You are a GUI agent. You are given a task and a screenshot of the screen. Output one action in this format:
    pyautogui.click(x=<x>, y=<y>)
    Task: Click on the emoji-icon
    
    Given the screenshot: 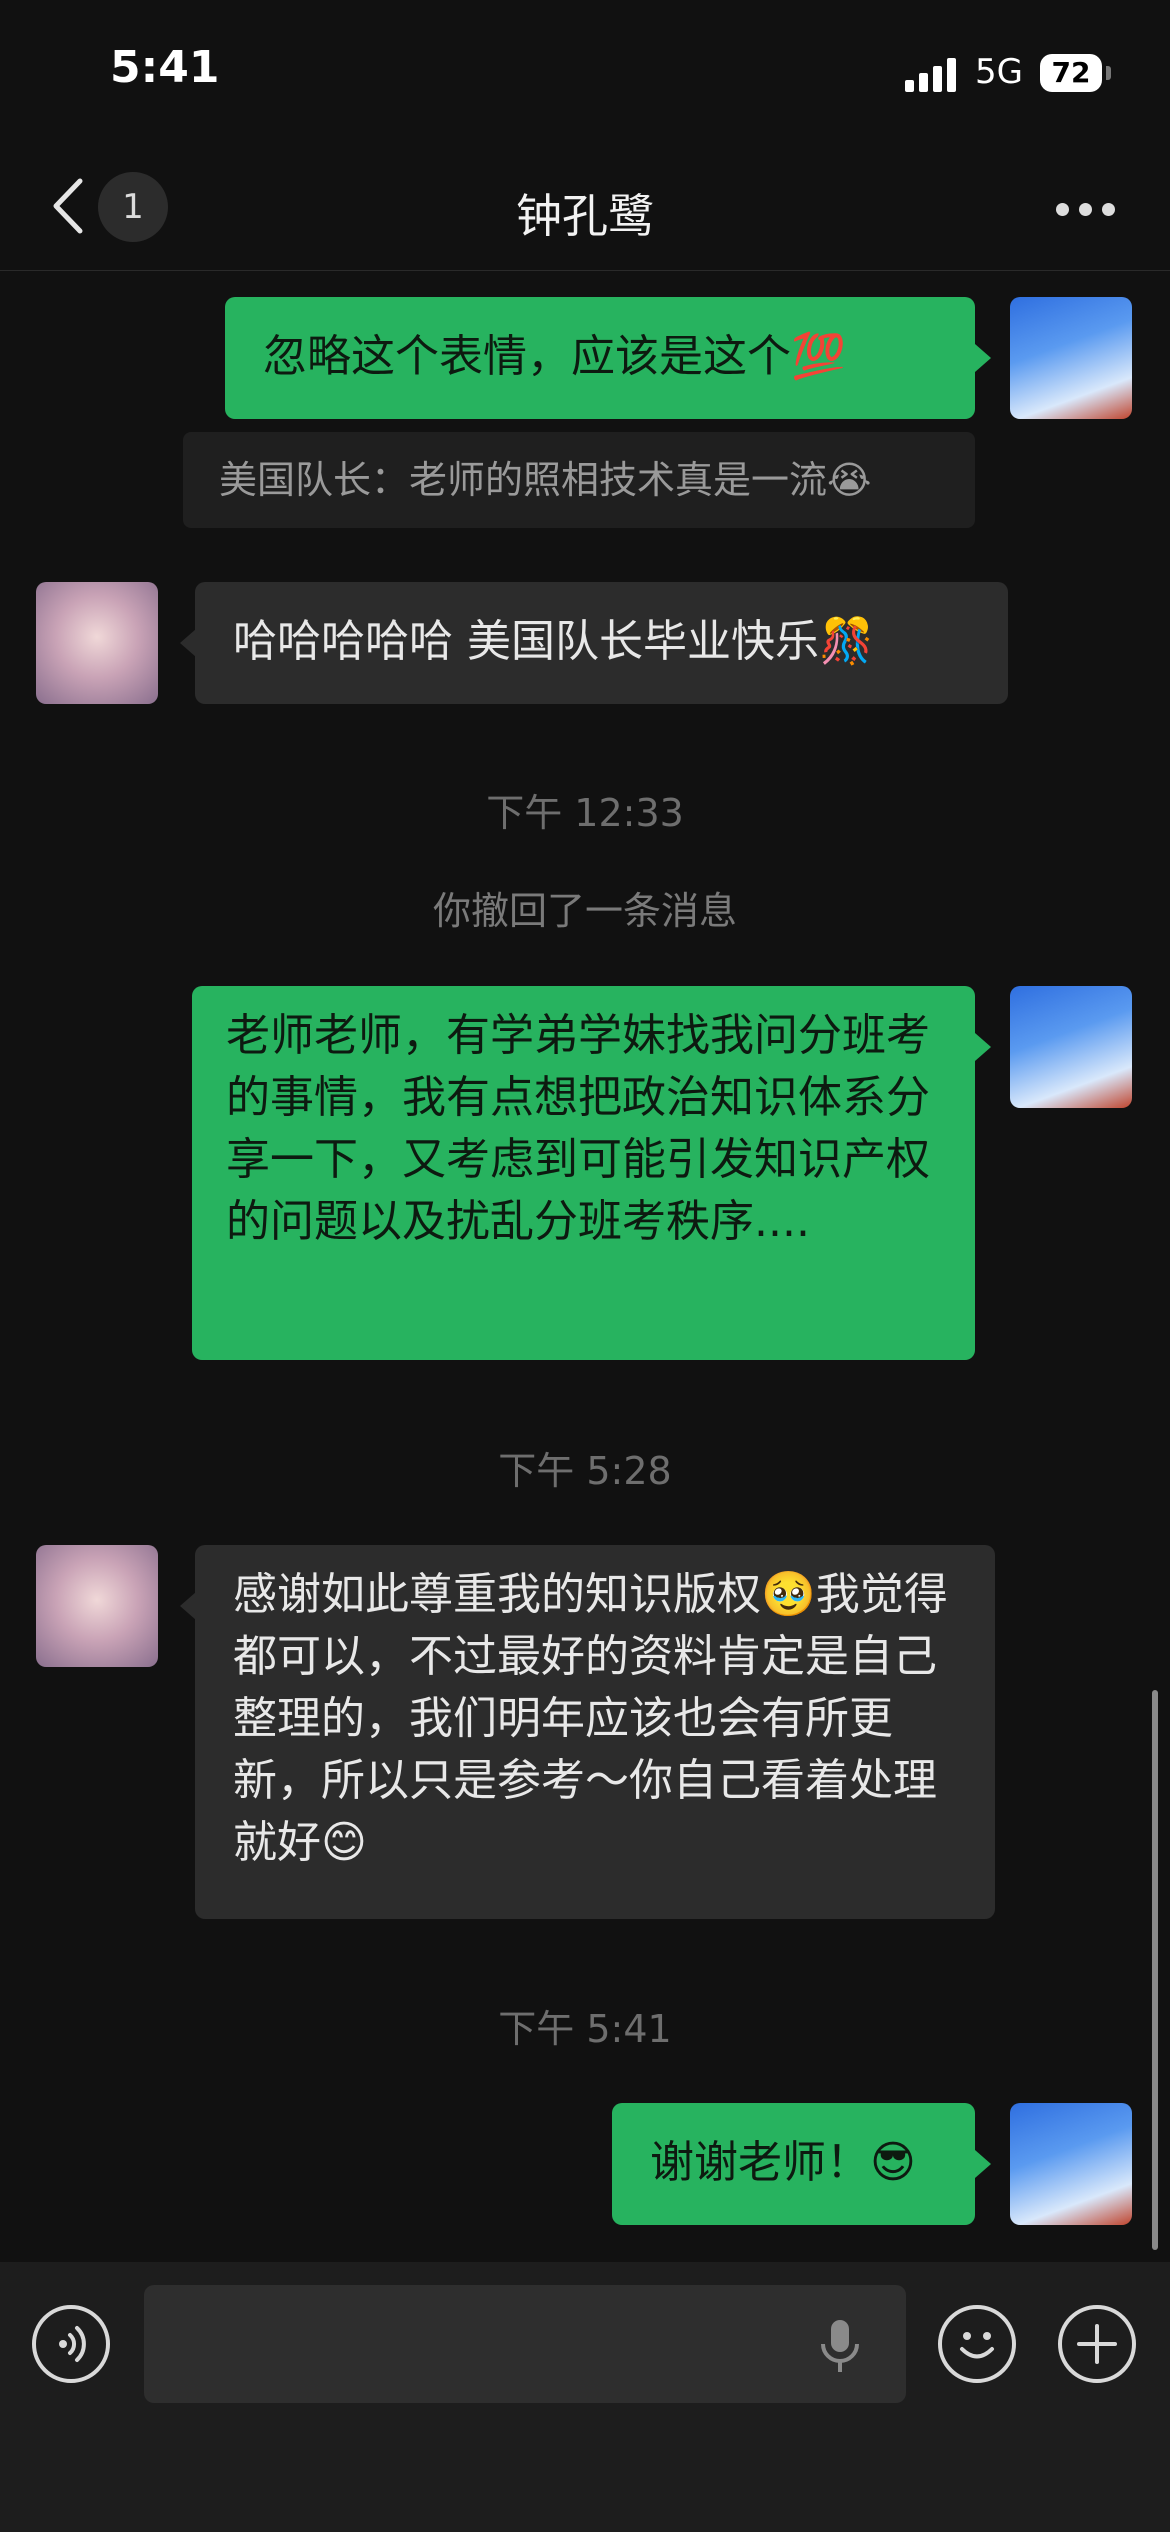 What is the action you would take?
    pyautogui.click(x=977, y=2344)
    